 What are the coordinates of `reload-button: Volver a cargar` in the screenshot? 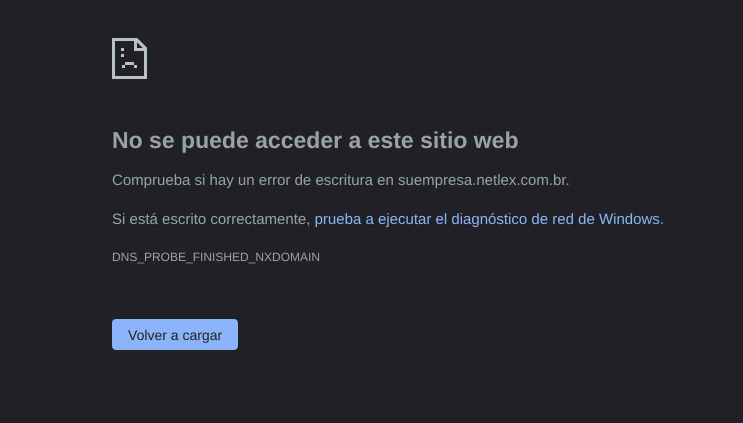 It's located at (175, 334).